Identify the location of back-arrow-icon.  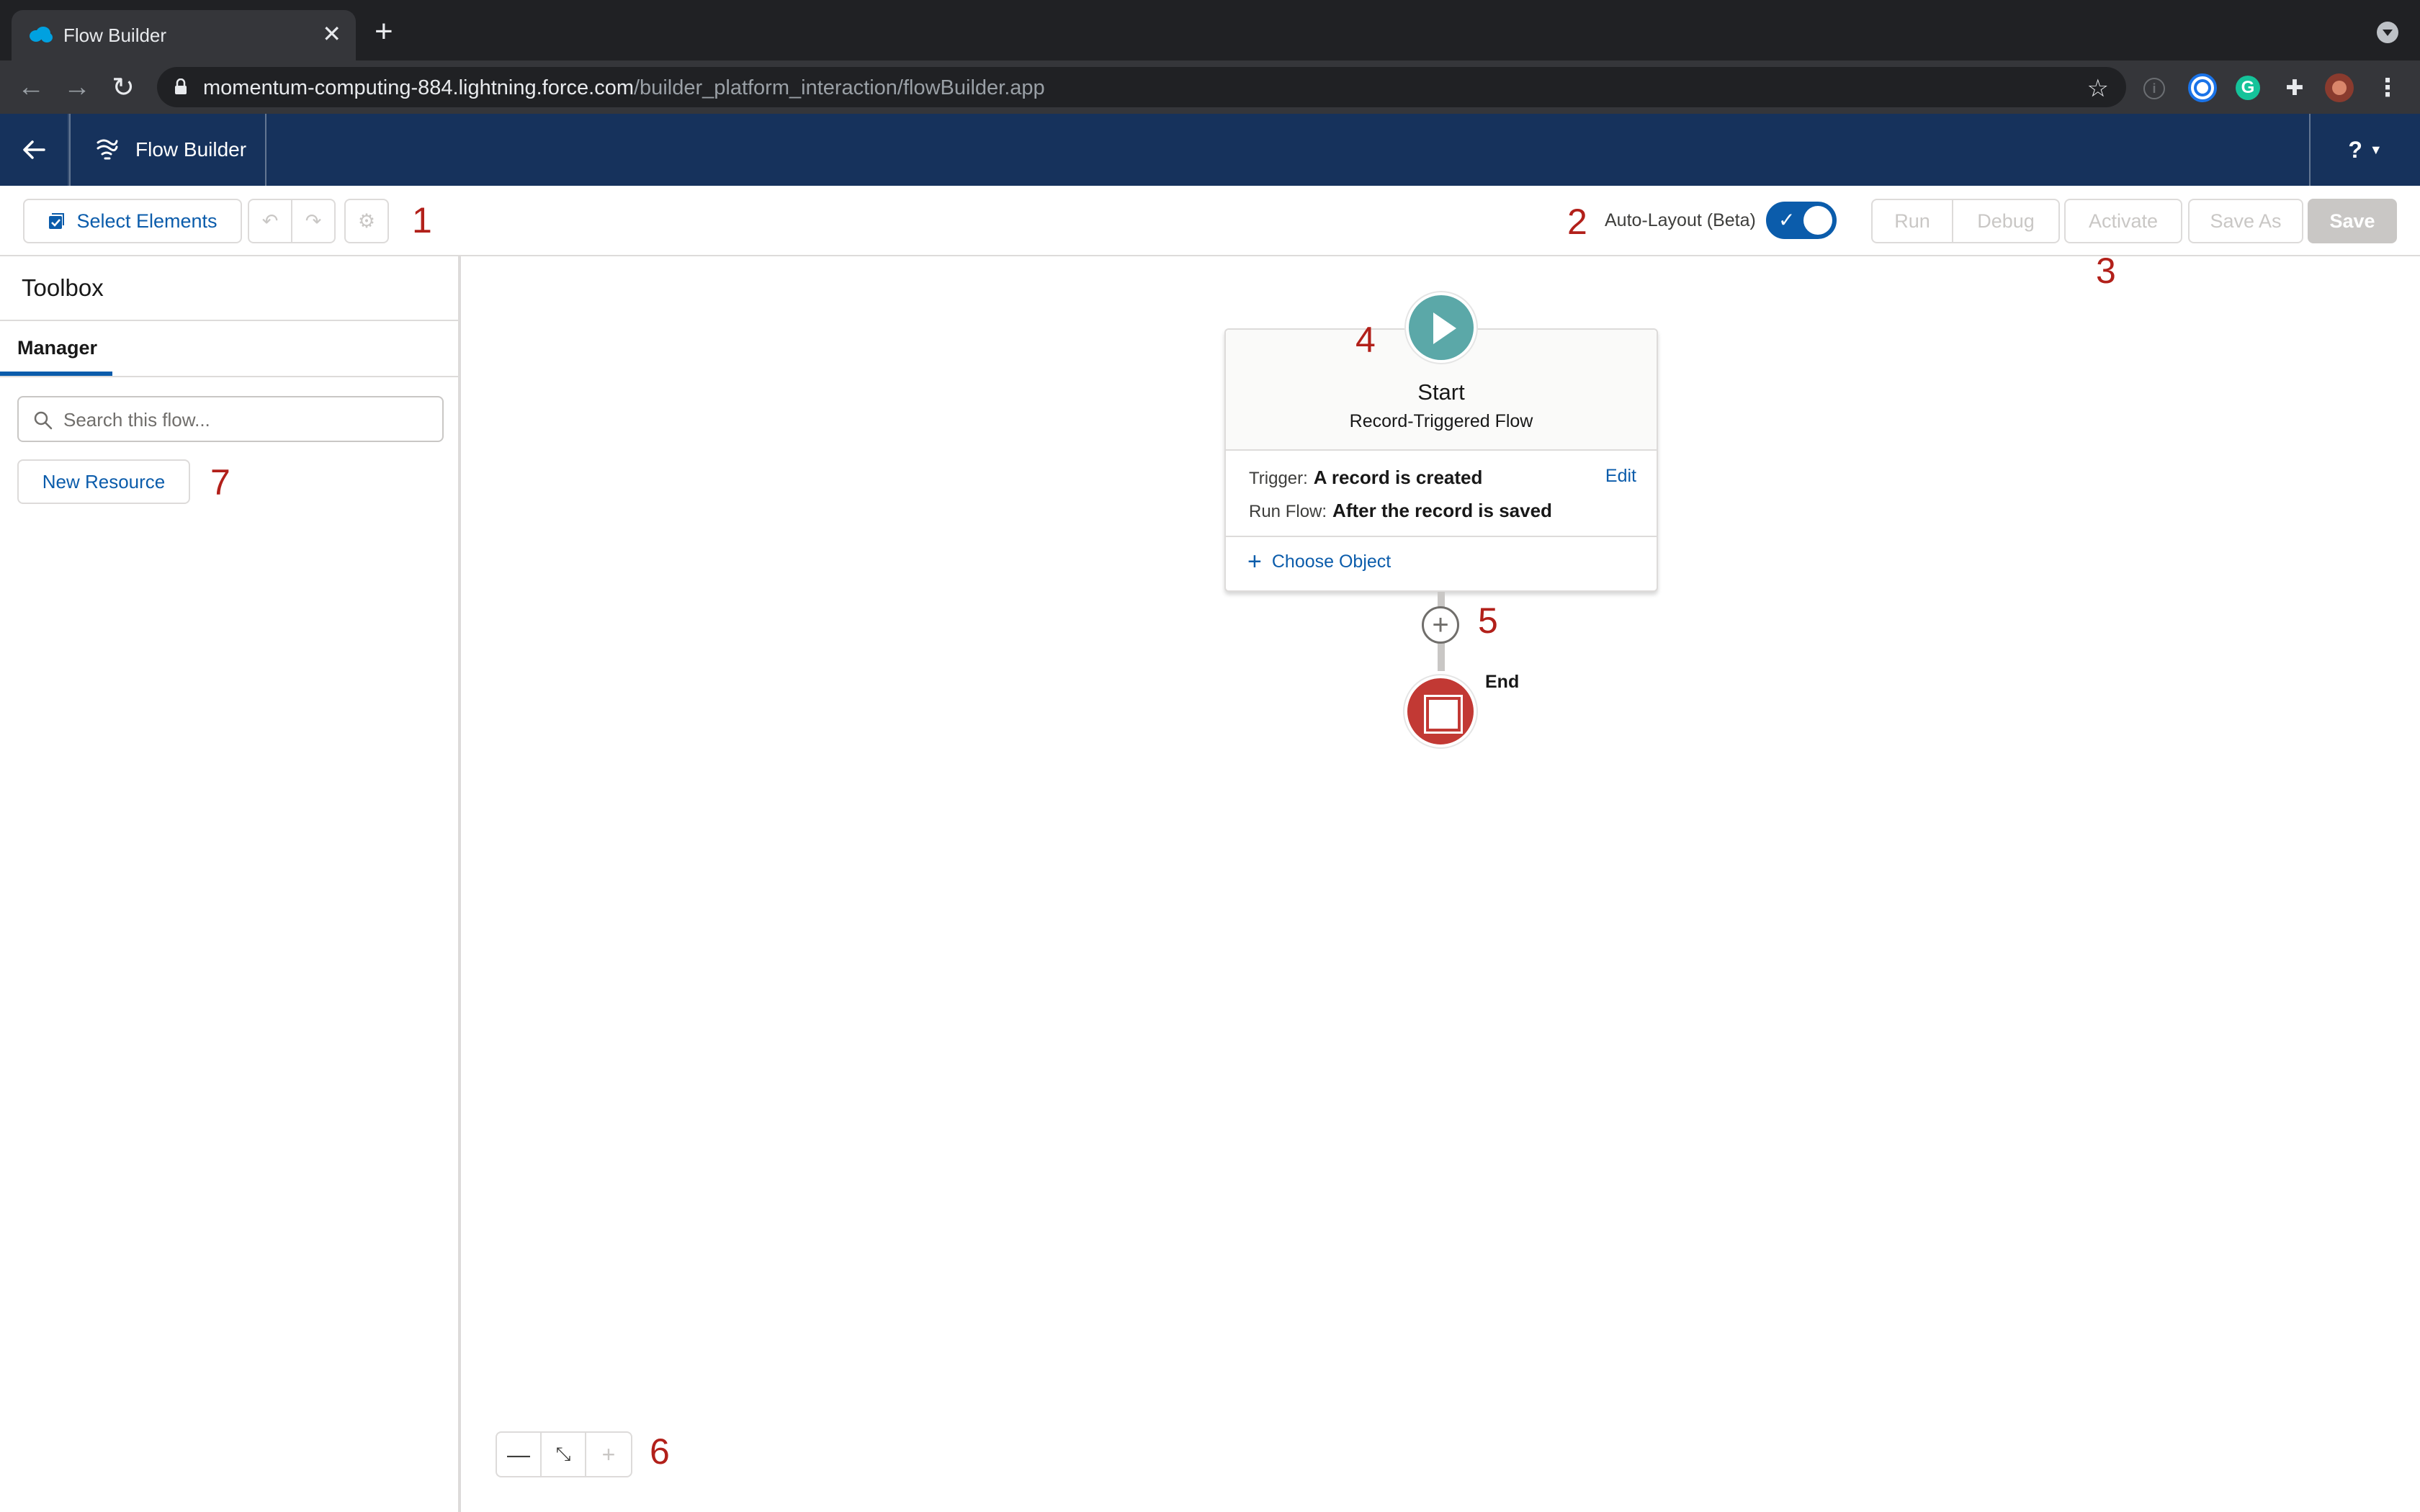
(34, 149).